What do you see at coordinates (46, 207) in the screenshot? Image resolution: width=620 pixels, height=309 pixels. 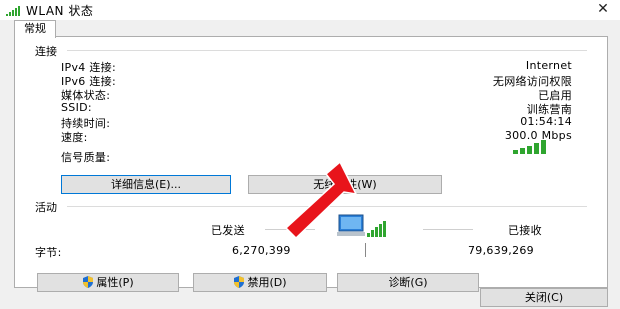 I see `activity-group-label: 活动` at bounding box center [46, 207].